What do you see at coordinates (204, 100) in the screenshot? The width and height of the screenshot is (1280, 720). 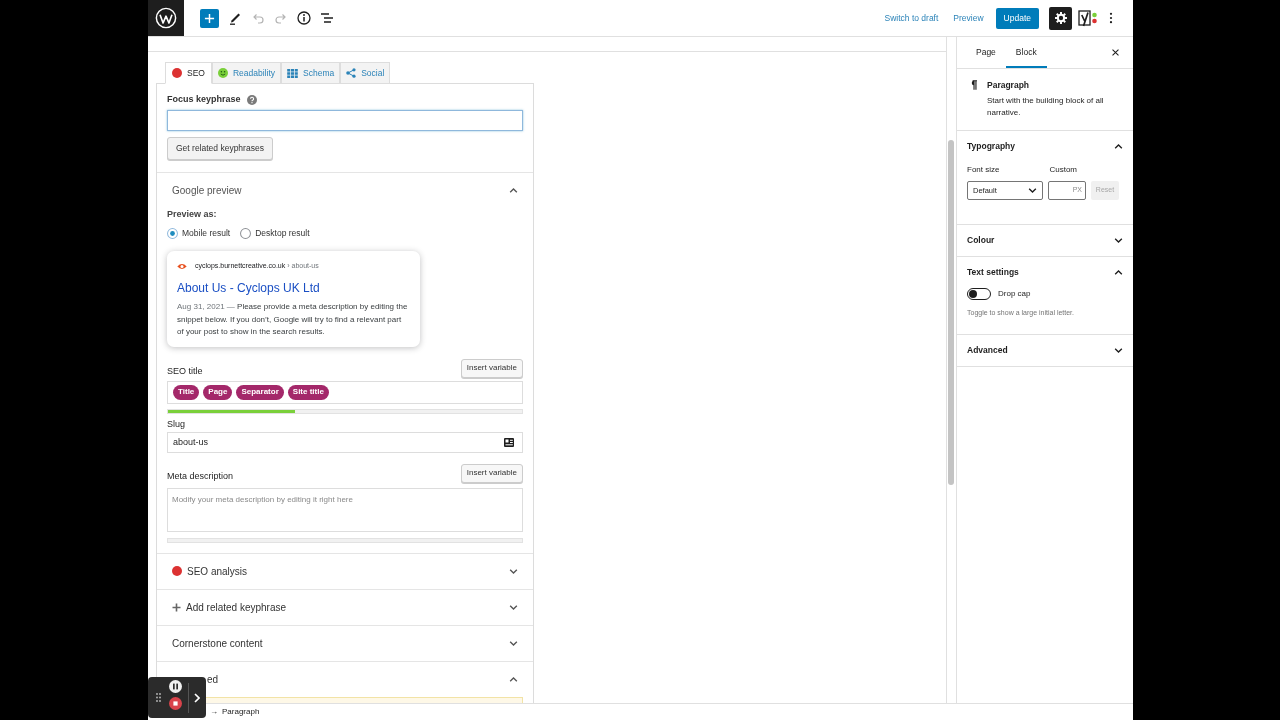 I see `field-label: Focus keyphrase` at bounding box center [204, 100].